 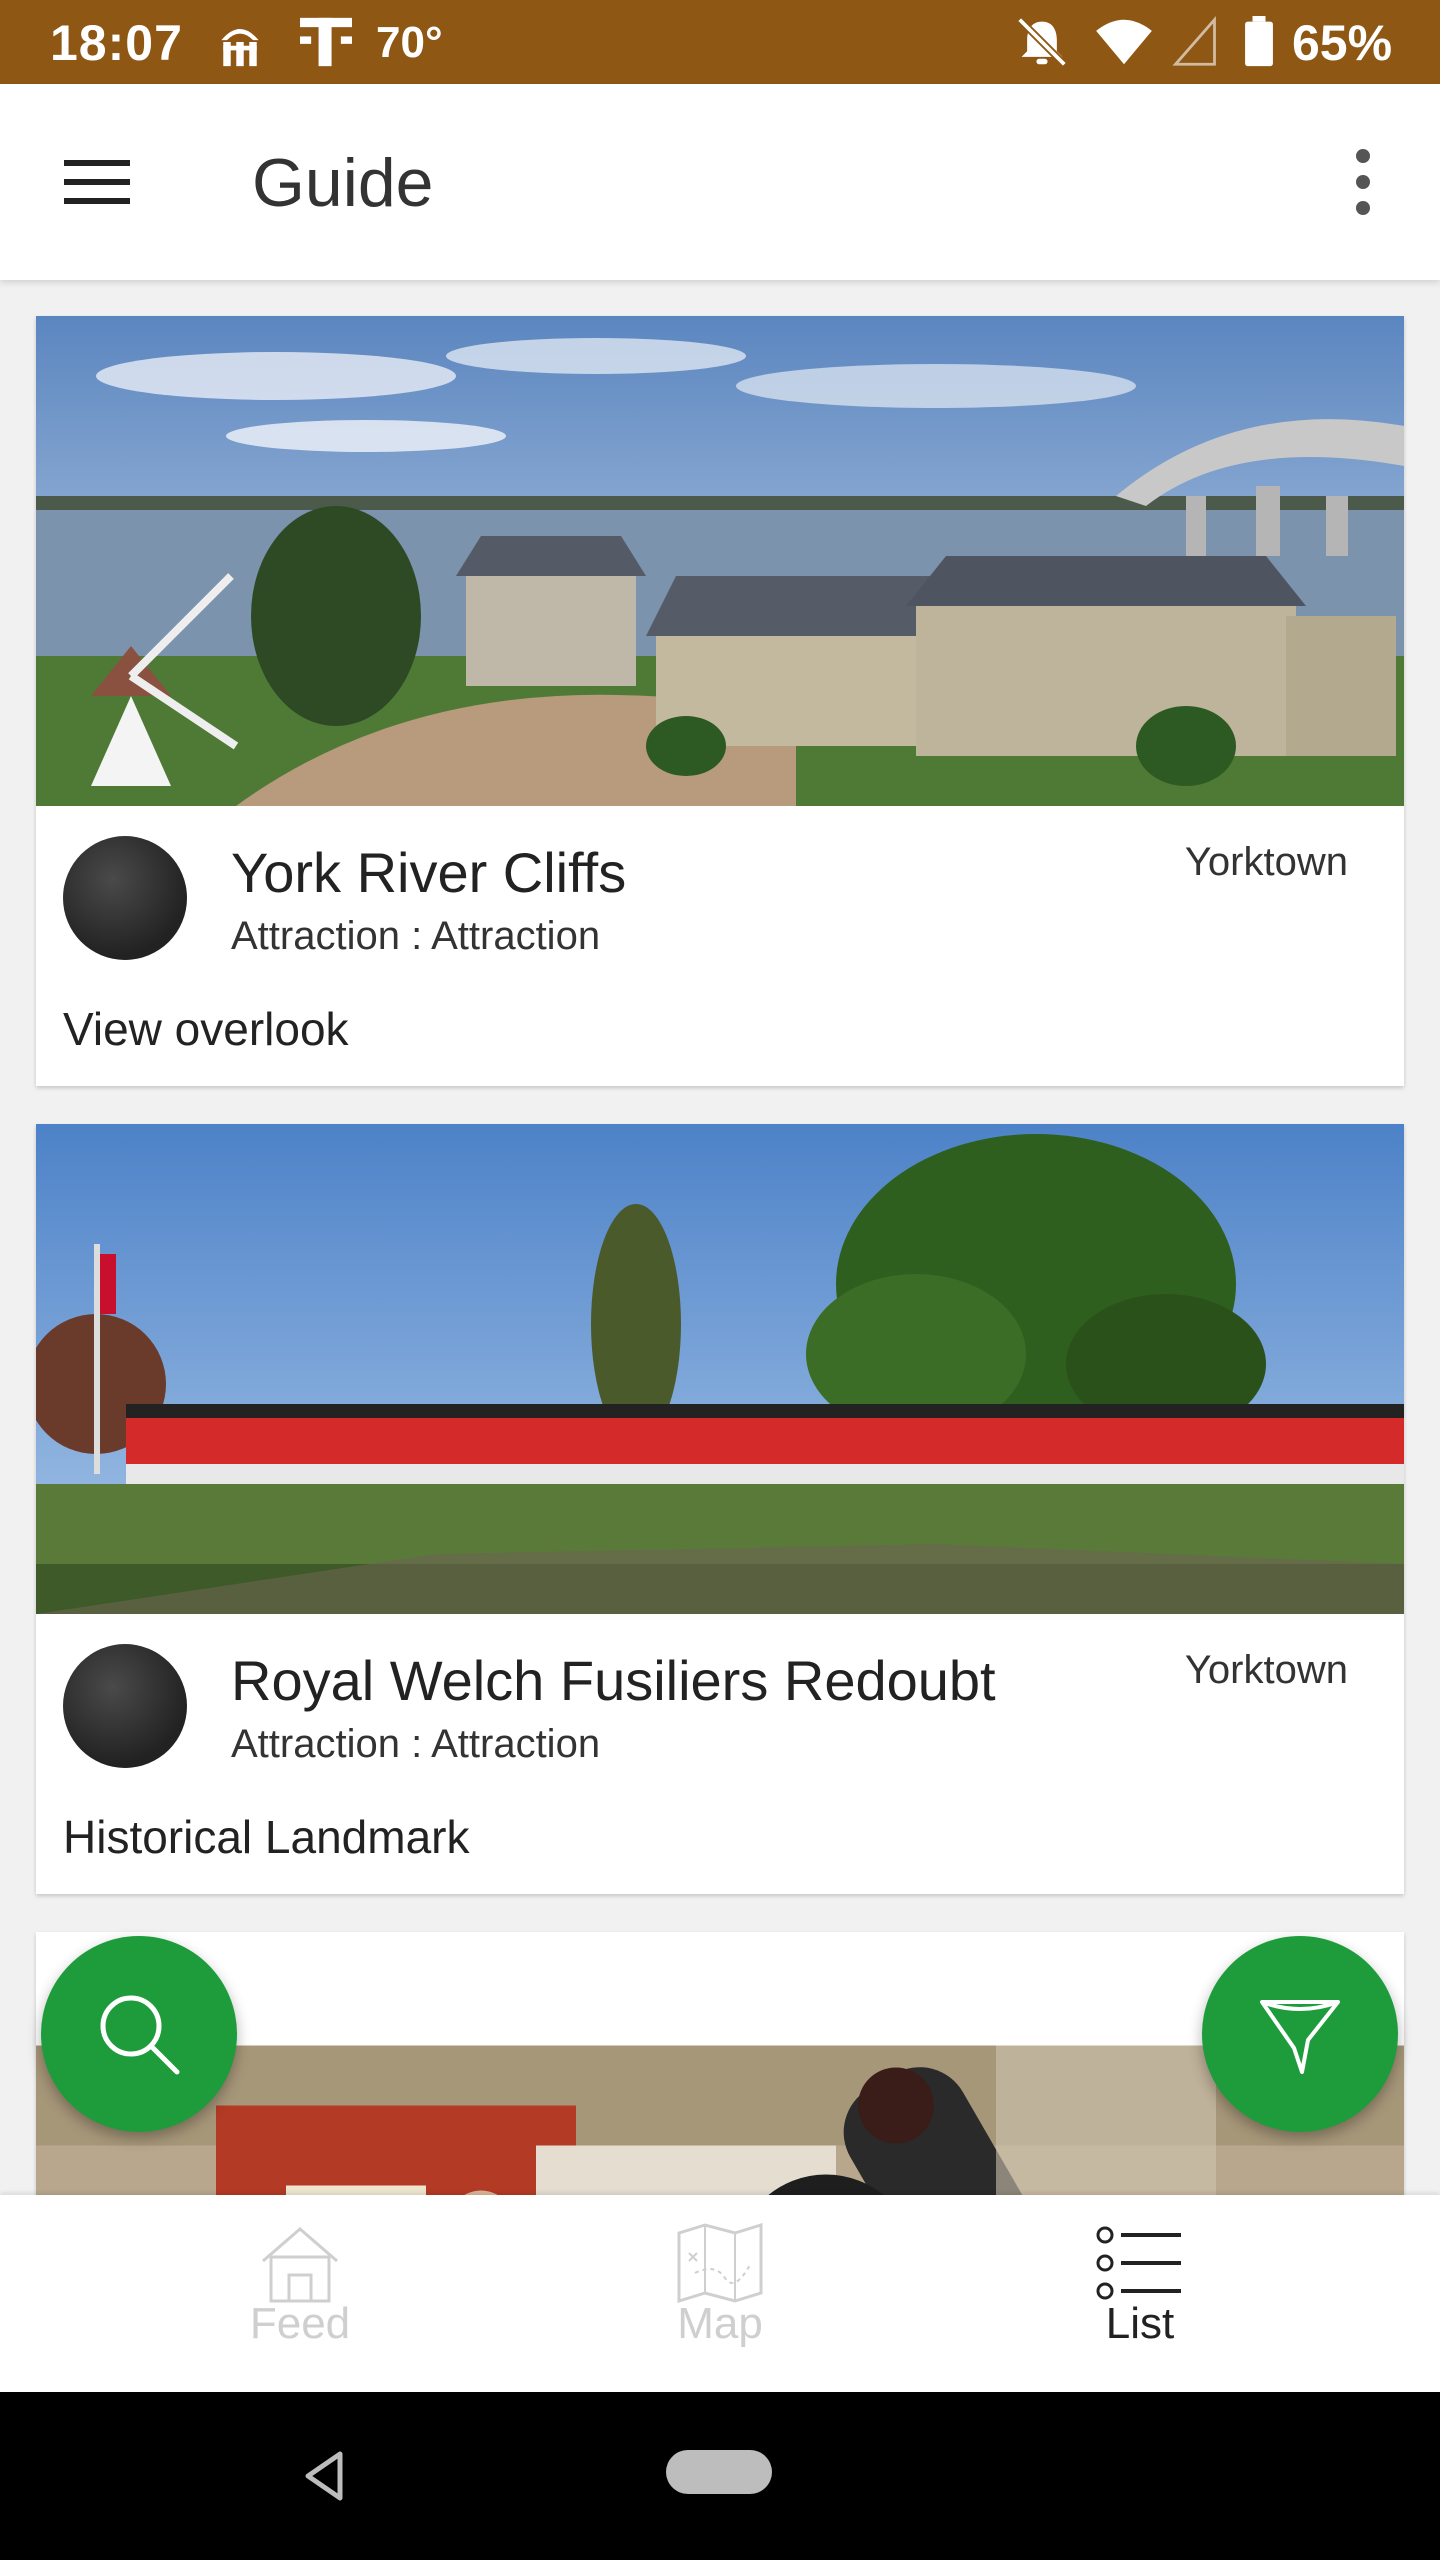 What do you see at coordinates (429, 872) in the screenshot?
I see `card-title: York River Cliffs` at bounding box center [429, 872].